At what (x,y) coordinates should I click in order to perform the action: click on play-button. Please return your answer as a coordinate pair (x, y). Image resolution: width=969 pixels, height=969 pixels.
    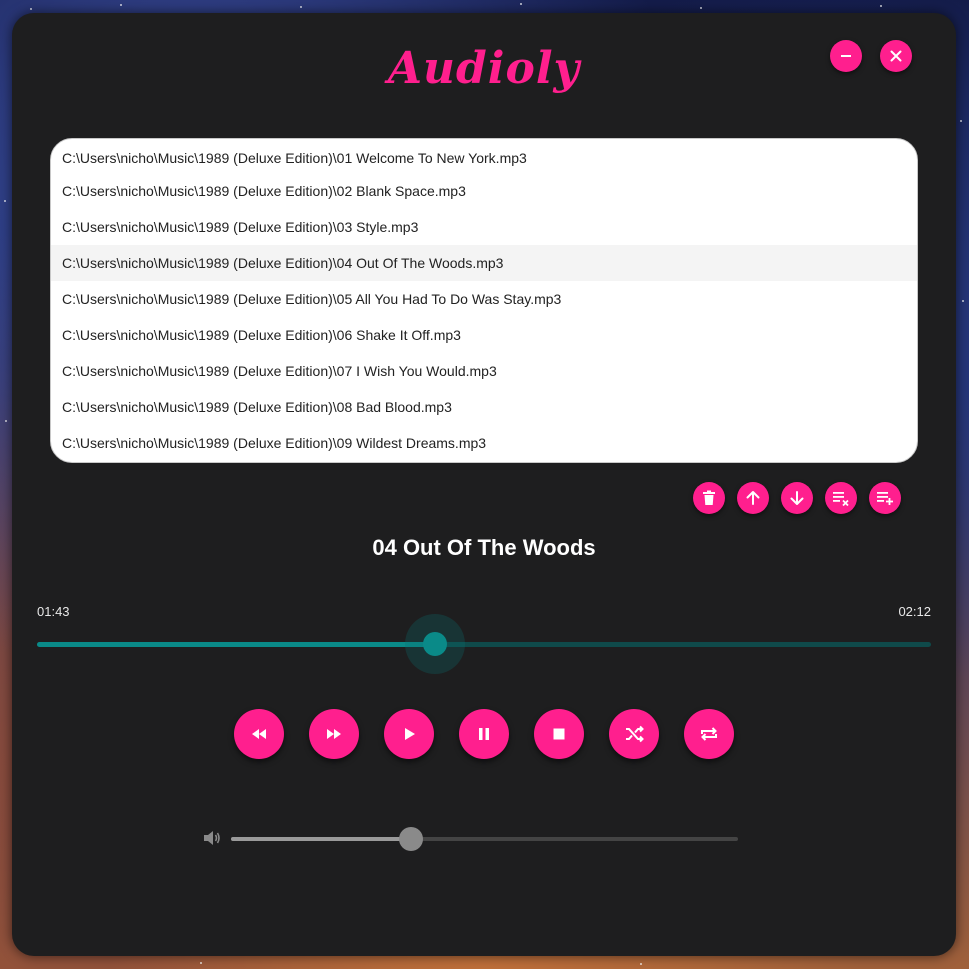
    Looking at the image, I should click on (409, 734).